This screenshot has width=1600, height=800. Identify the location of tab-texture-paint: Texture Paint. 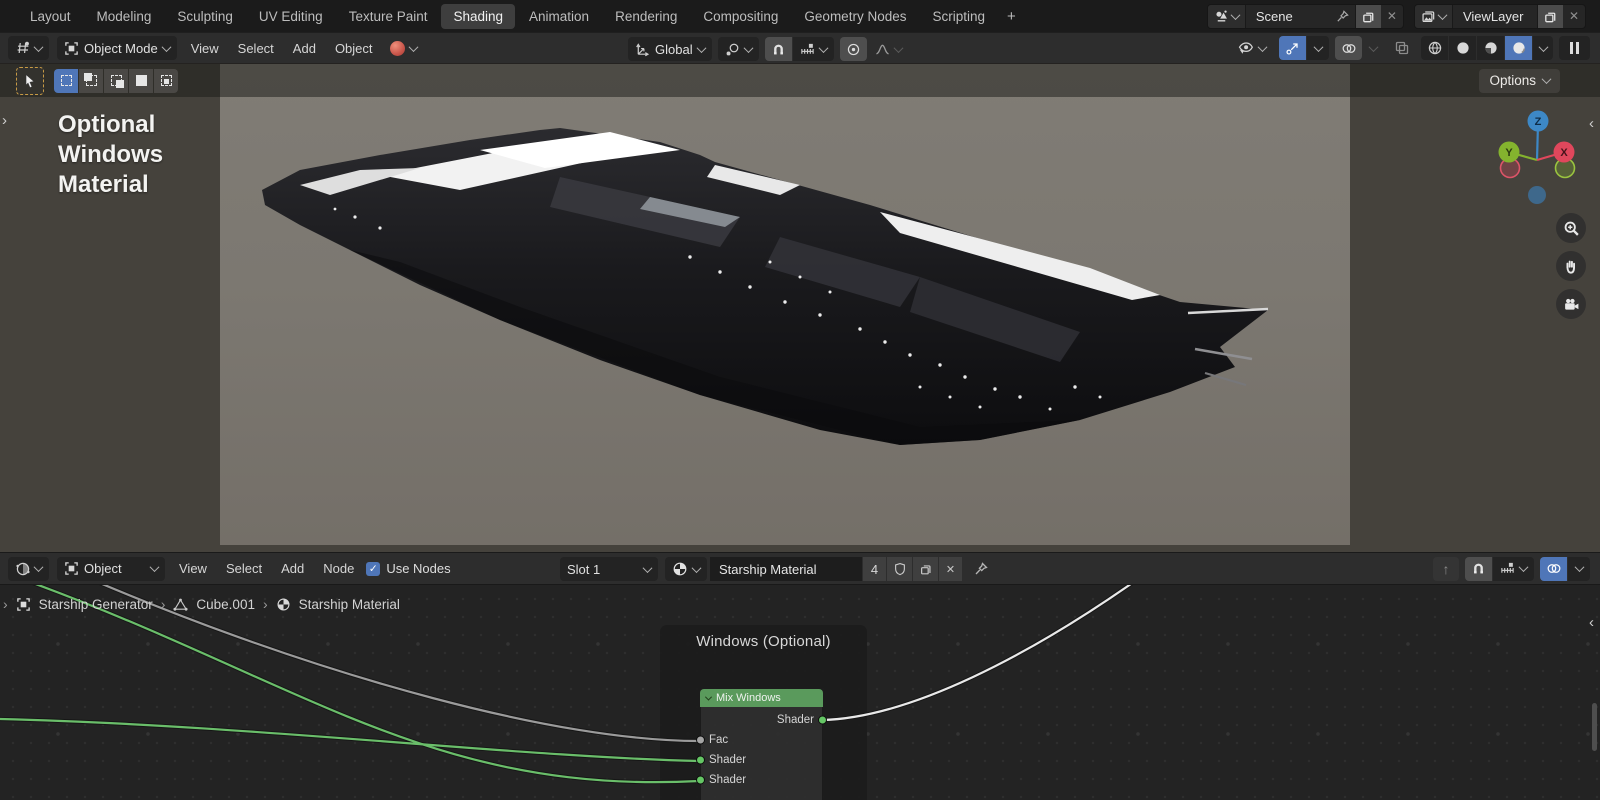
(388, 16).